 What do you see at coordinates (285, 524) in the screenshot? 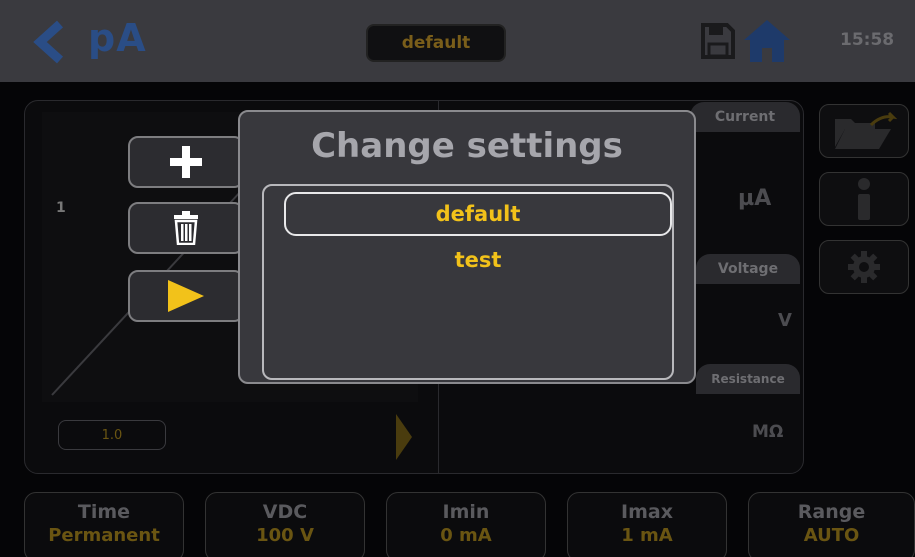
I see `param-vdc-button: VDC 100 V` at bounding box center [285, 524].